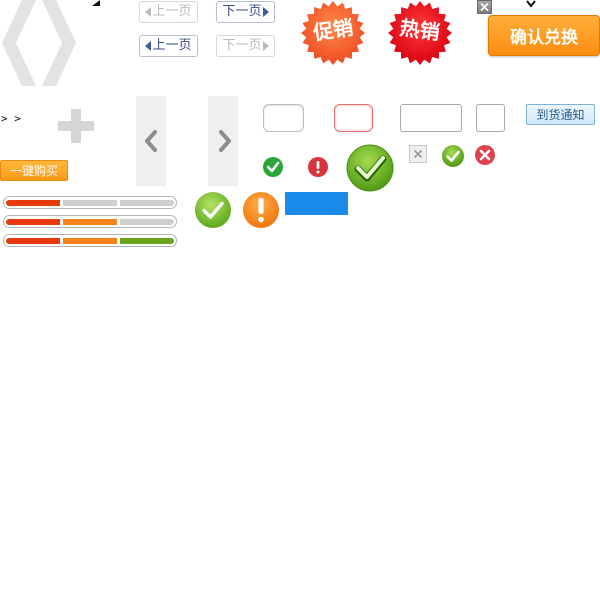 This screenshot has width=600, height=600. I want to click on angle-brackets-icon, so click(39, 43).